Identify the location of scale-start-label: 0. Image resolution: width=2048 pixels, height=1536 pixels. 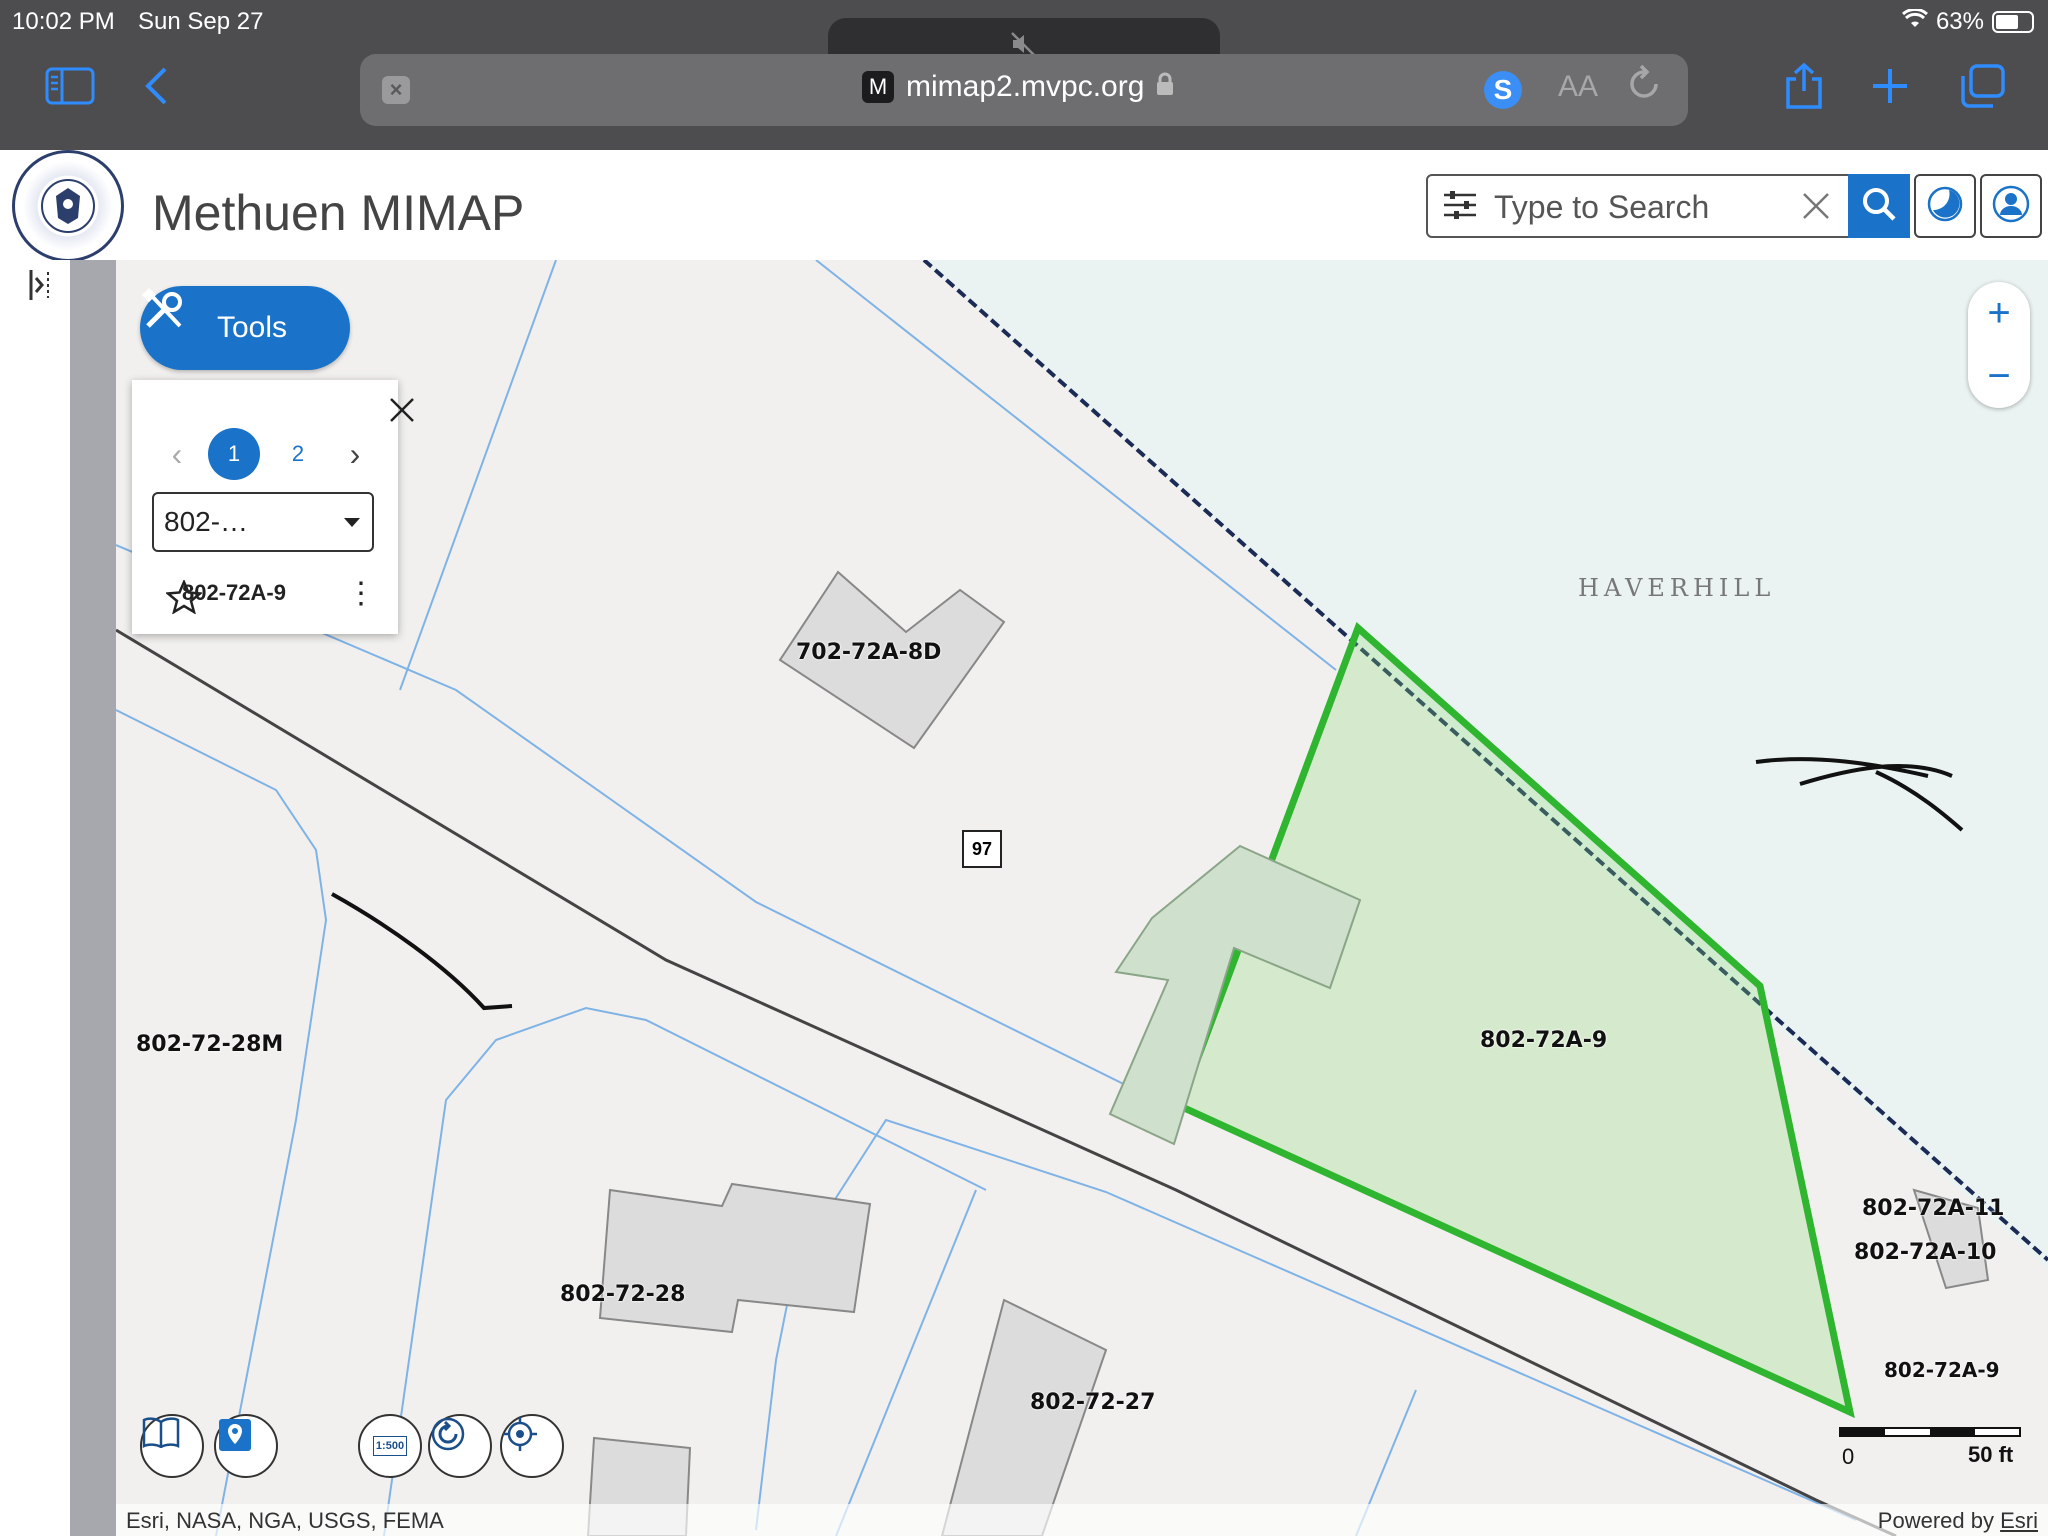
(1848, 1456).